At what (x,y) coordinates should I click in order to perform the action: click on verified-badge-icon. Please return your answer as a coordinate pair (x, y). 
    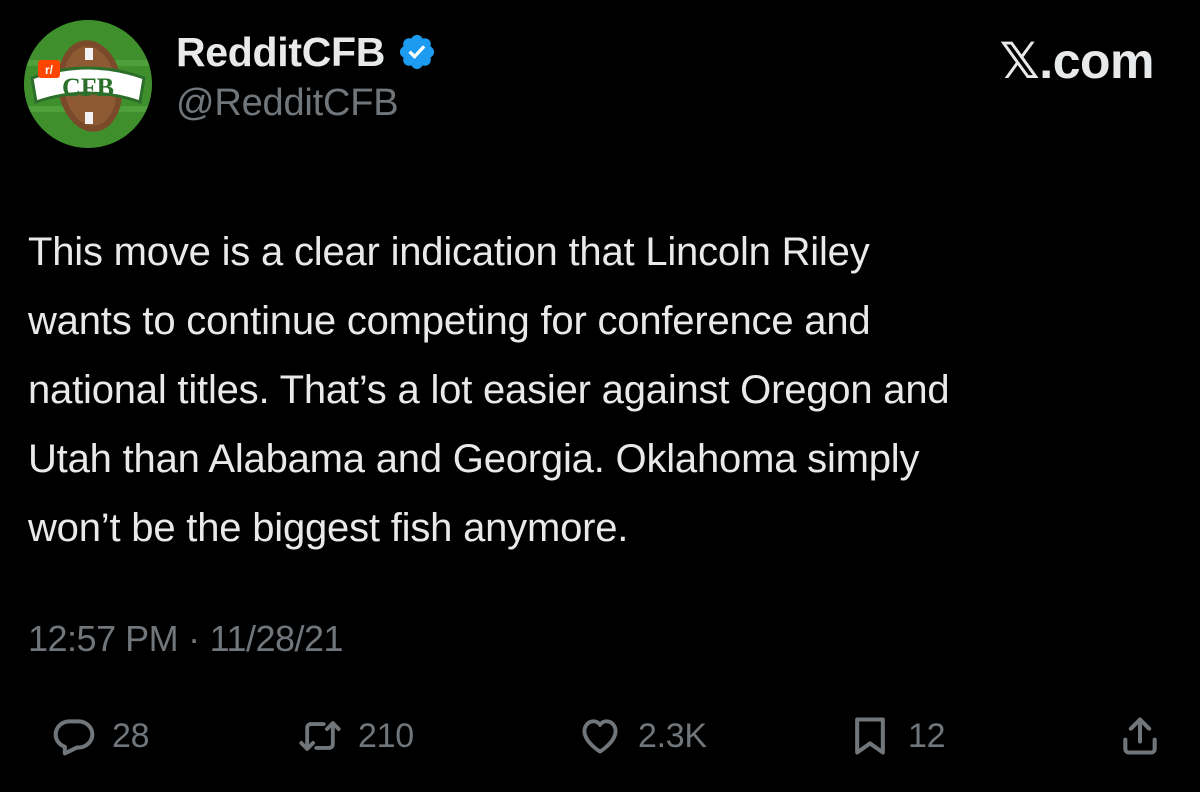
    Looking at the image, I should click on (417, 52).